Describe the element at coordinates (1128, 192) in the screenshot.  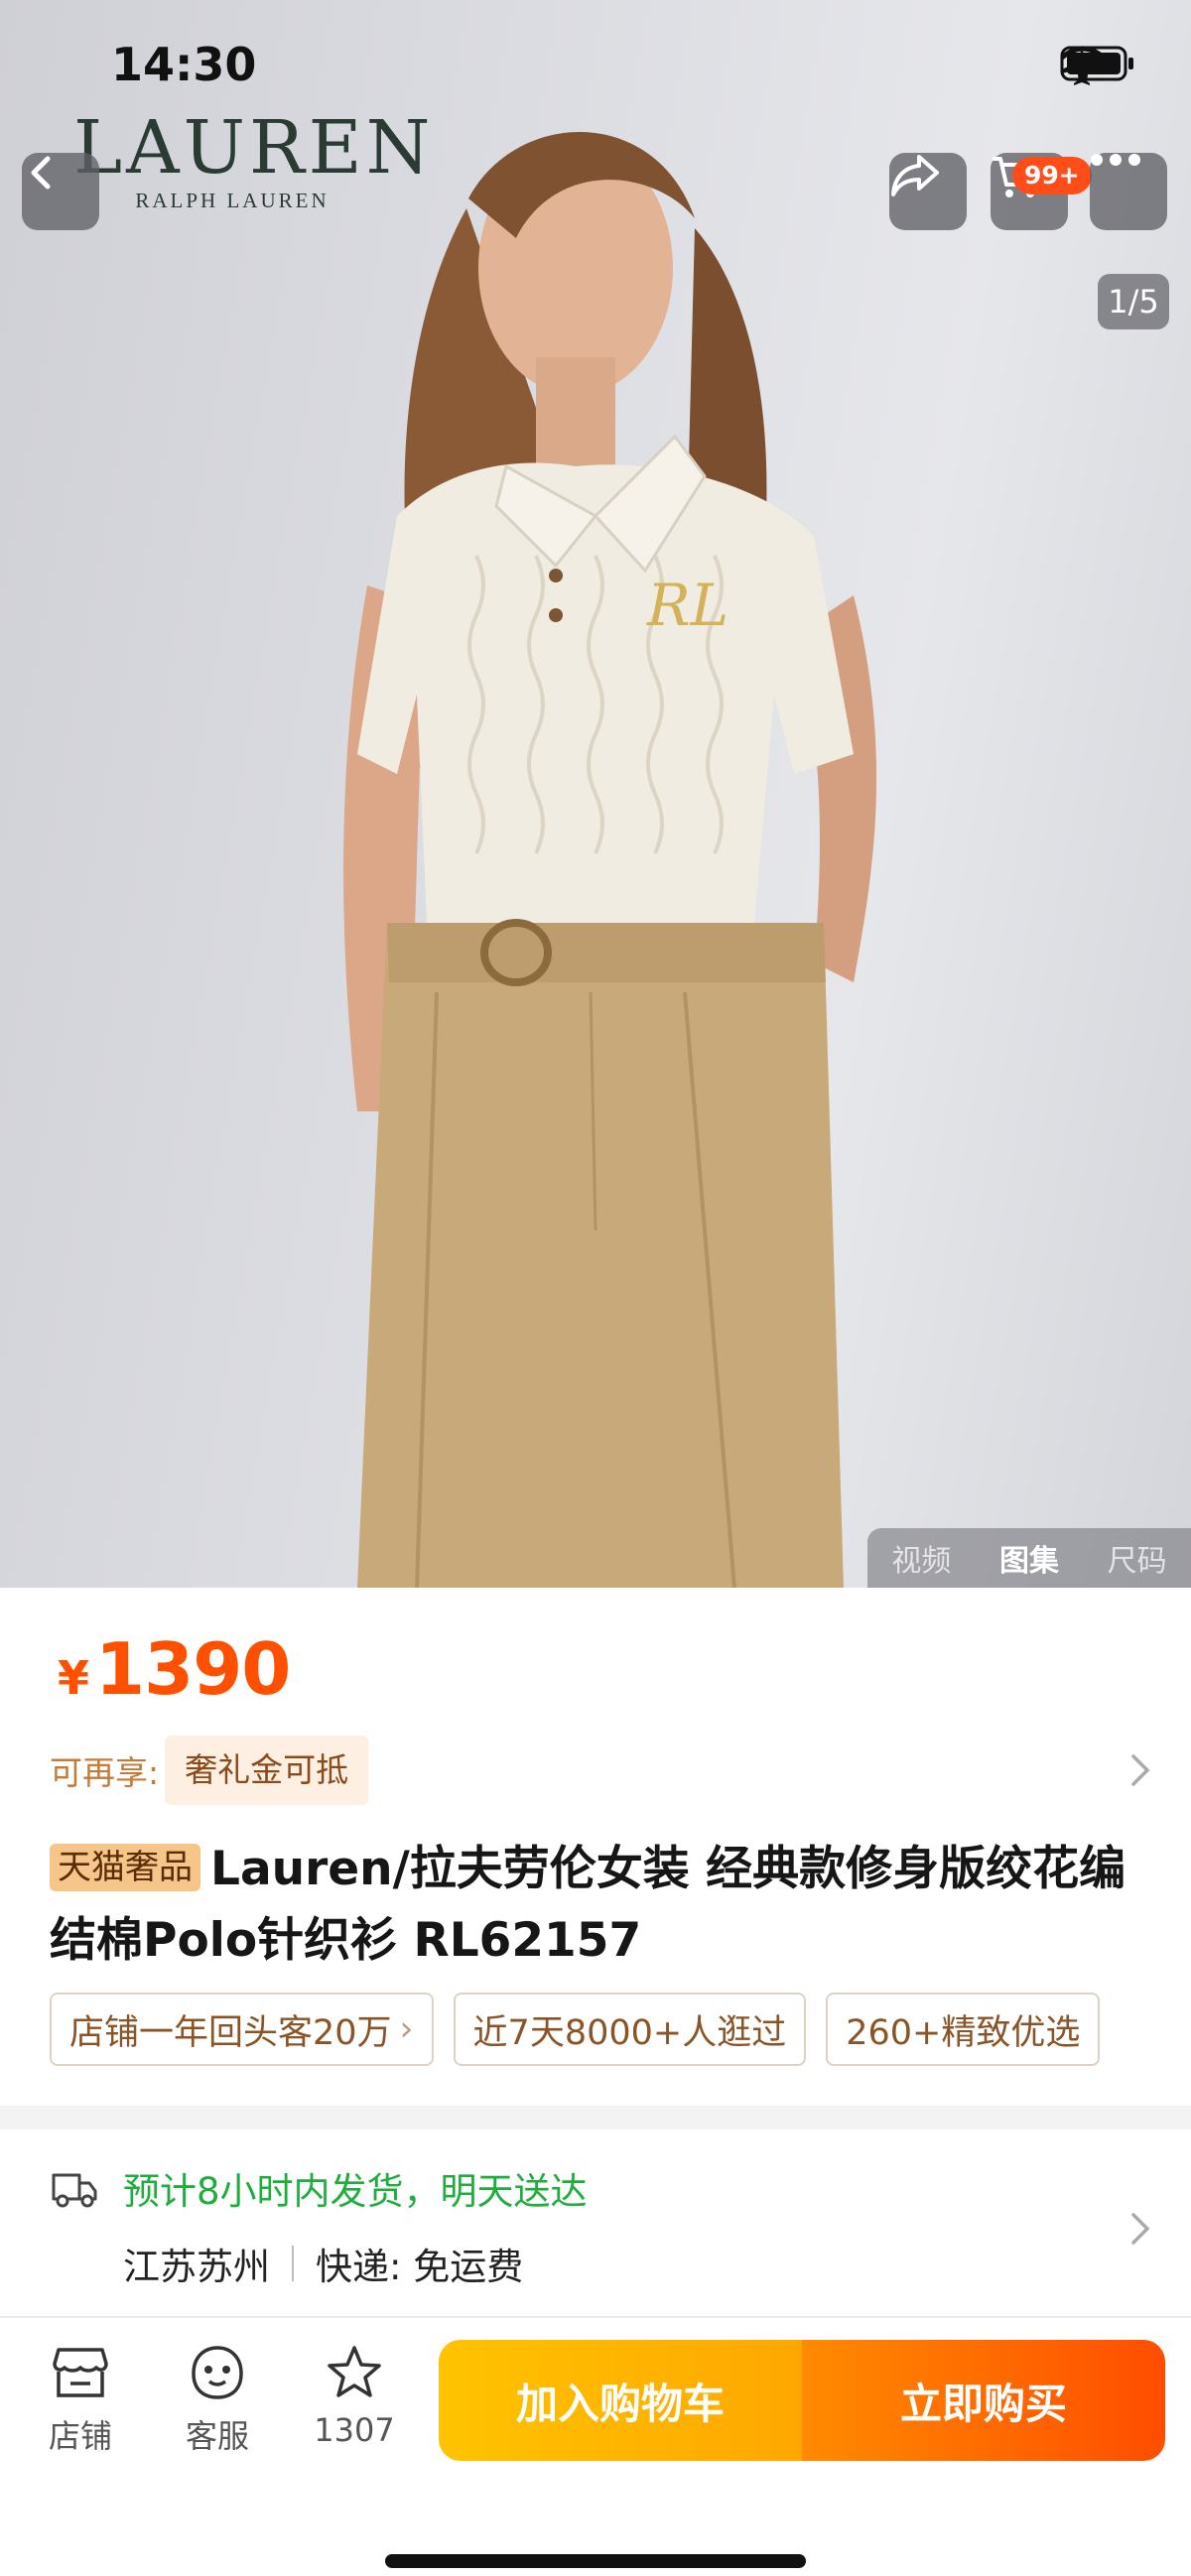
I see `more-button` at that location.